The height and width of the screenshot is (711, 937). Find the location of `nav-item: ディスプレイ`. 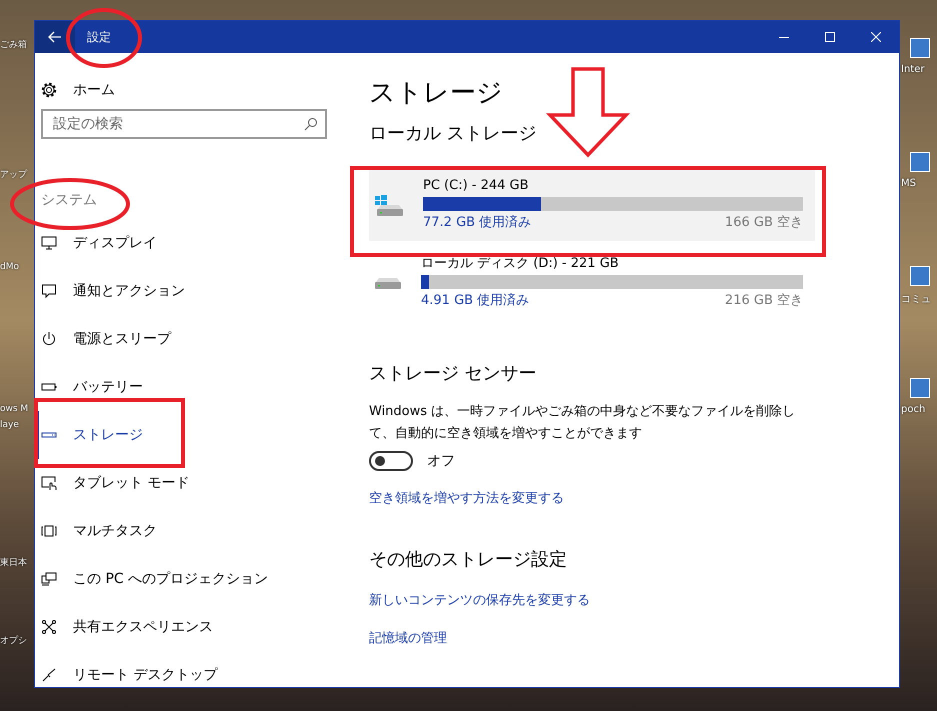

nav-item: ディスプレイ is located at coordinates (193, 243).